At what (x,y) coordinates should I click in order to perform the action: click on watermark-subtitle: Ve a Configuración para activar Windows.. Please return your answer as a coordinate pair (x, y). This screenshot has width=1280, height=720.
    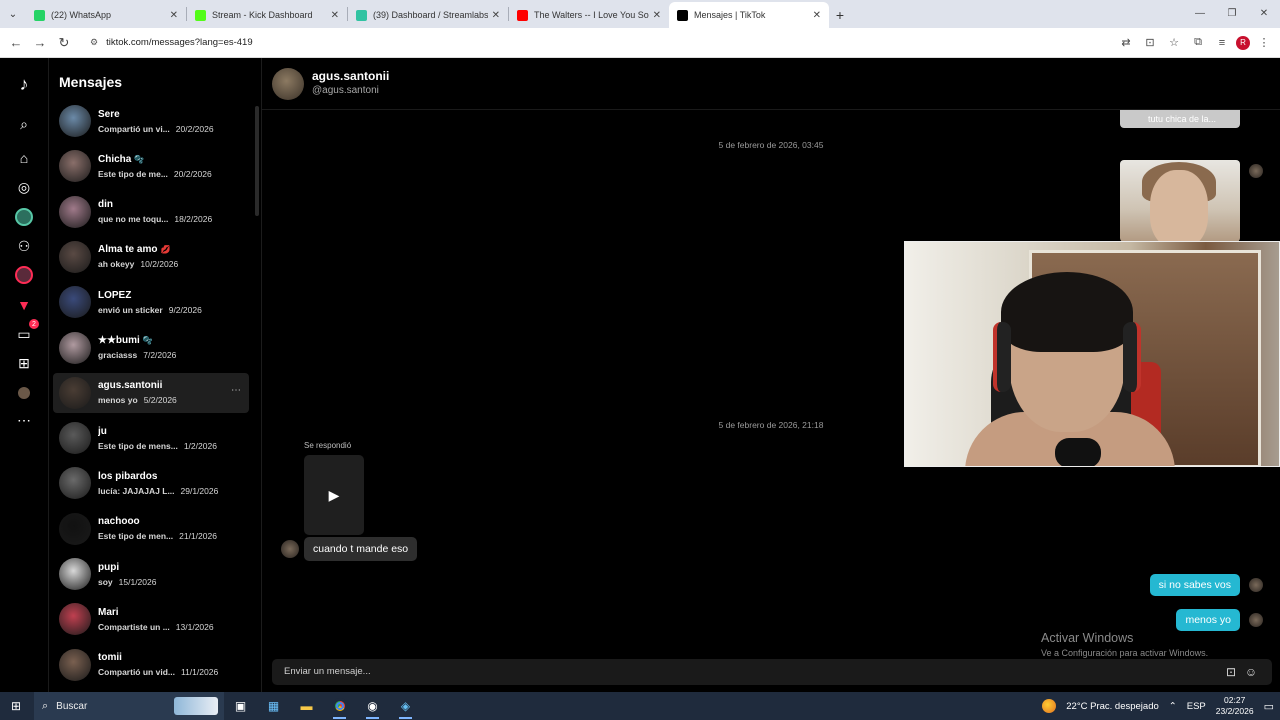
    Looking at the image, I should click on (1125, 653).